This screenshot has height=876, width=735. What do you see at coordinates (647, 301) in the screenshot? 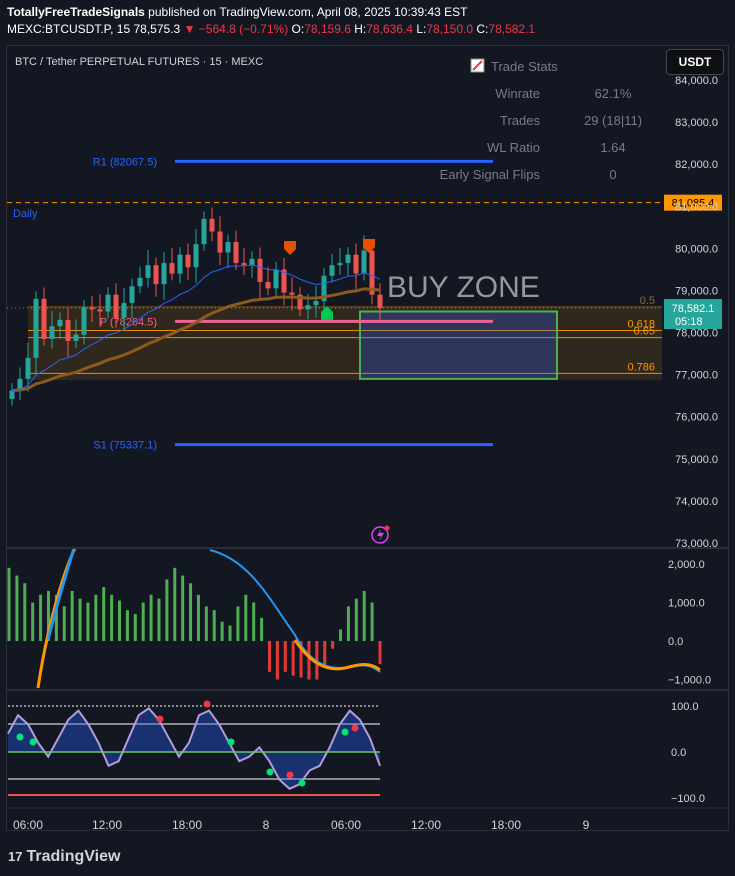
I see `fib-level-label: 0.5` at bounding box center [647, 301].